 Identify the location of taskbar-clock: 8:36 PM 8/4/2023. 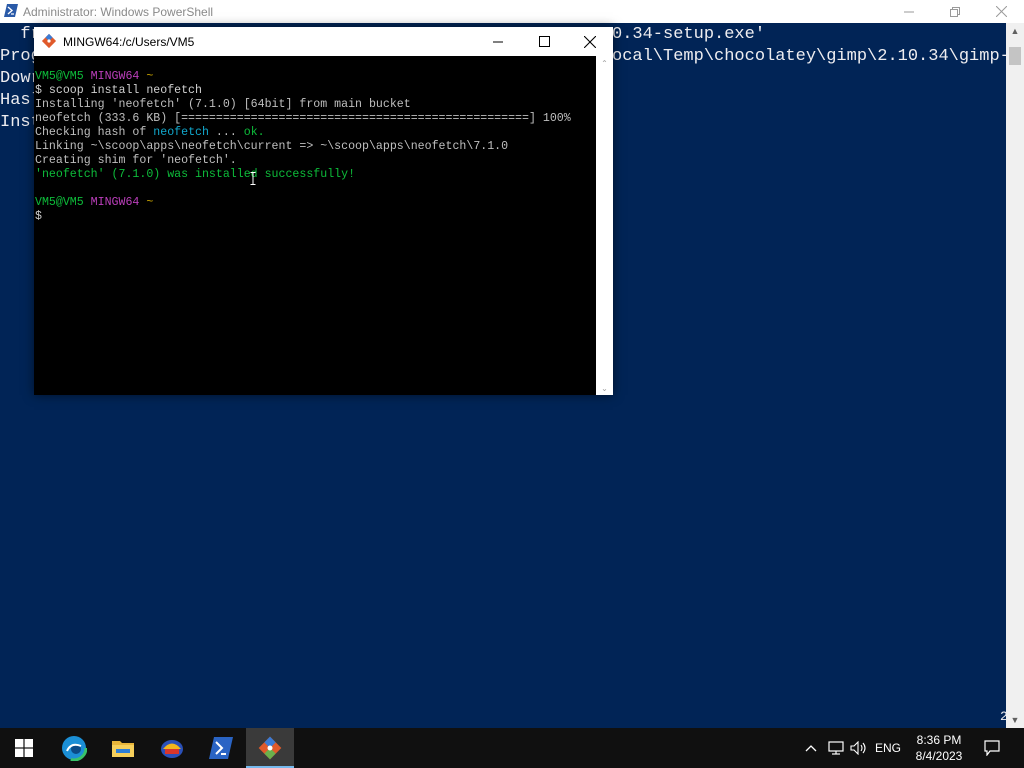
(939, 748).